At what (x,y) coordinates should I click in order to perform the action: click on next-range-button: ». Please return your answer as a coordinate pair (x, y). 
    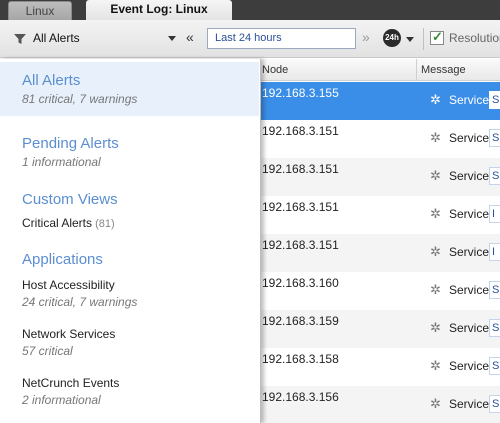
    Looking at the image, I should click on (366, 37).